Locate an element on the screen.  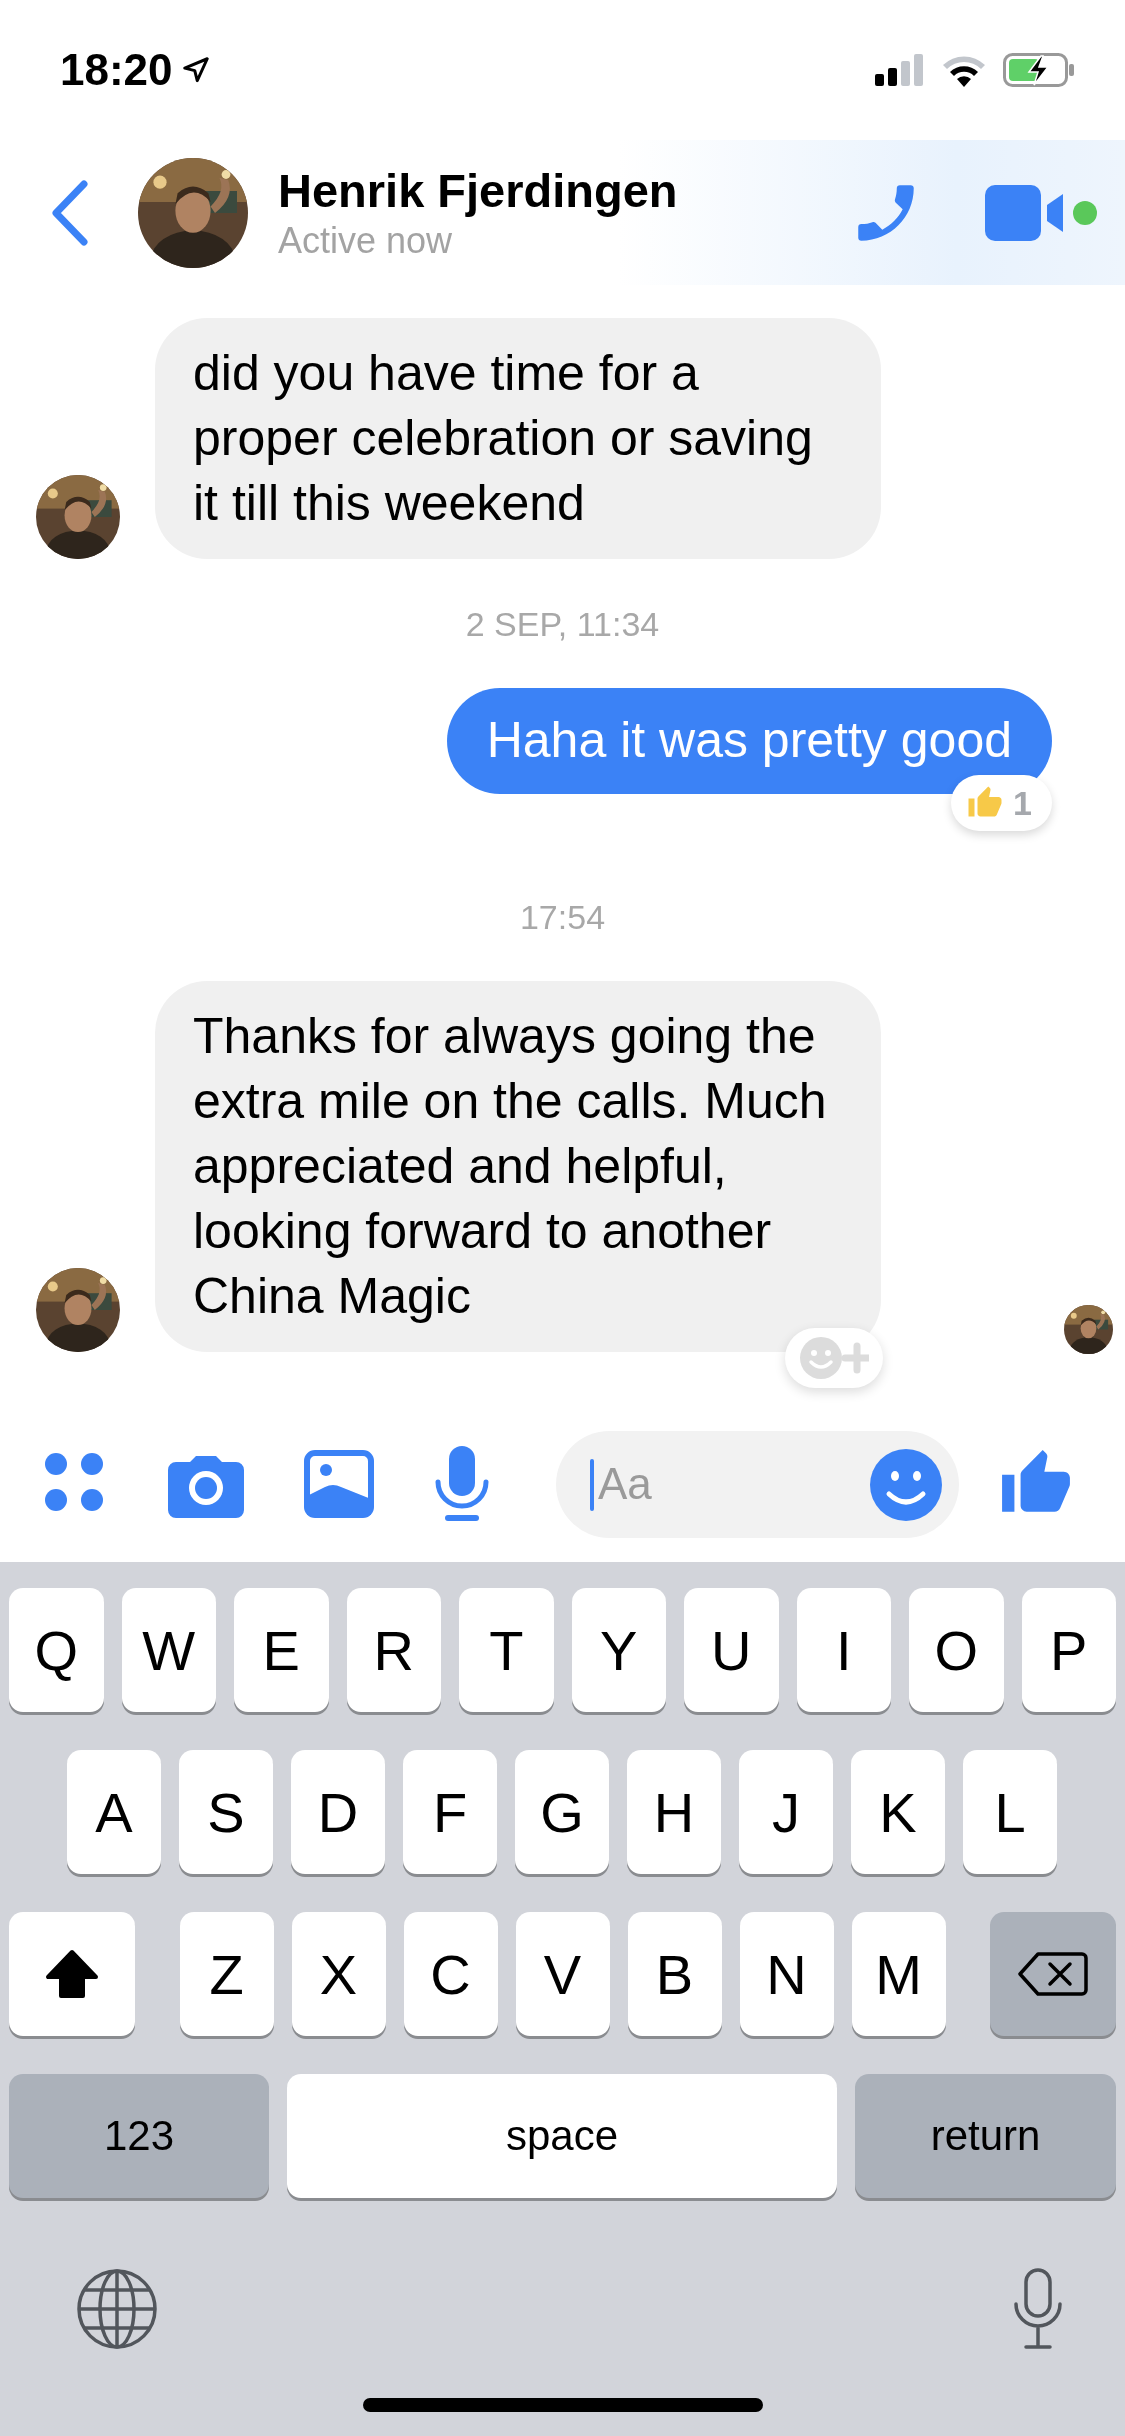
letter-key: Q is located at coordinates (56, 1650).